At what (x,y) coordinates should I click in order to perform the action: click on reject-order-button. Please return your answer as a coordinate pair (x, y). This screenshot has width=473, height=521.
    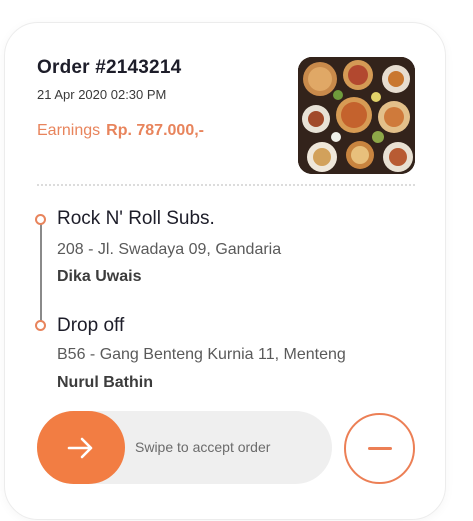
    Looking at the image, I should click on (379, 448).